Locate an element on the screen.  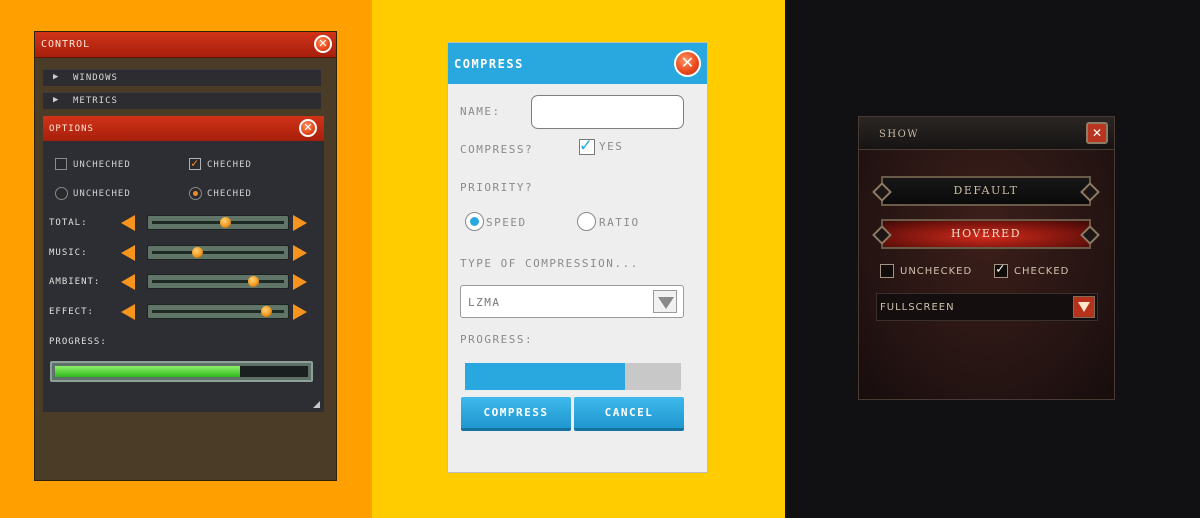
radio-ratio is located at coordinates (586, 221).